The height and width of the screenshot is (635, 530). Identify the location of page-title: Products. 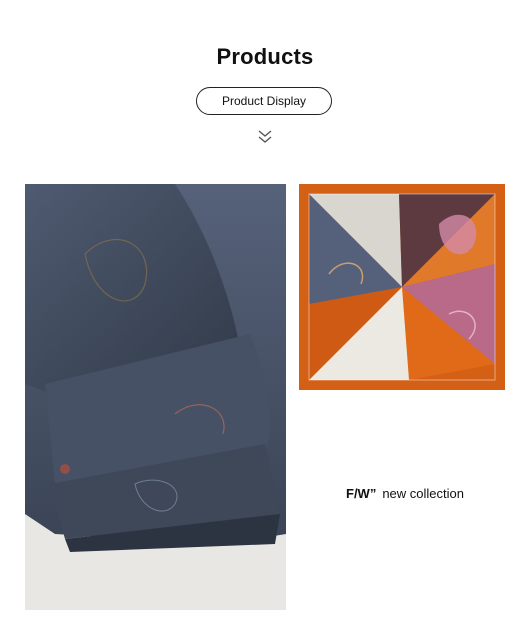
(265, 56).